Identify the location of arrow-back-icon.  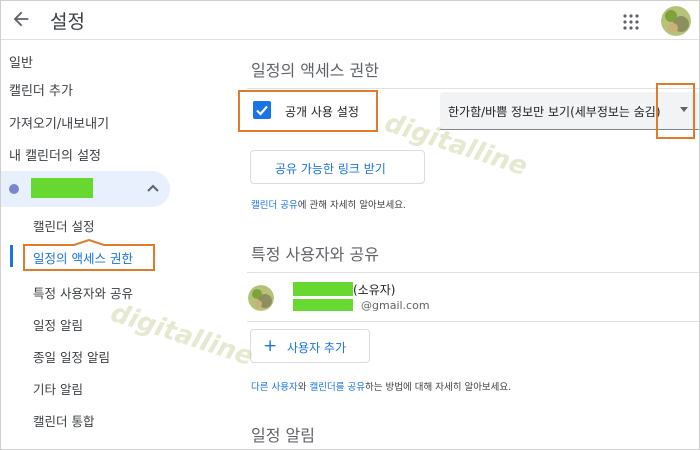
(21, 19).